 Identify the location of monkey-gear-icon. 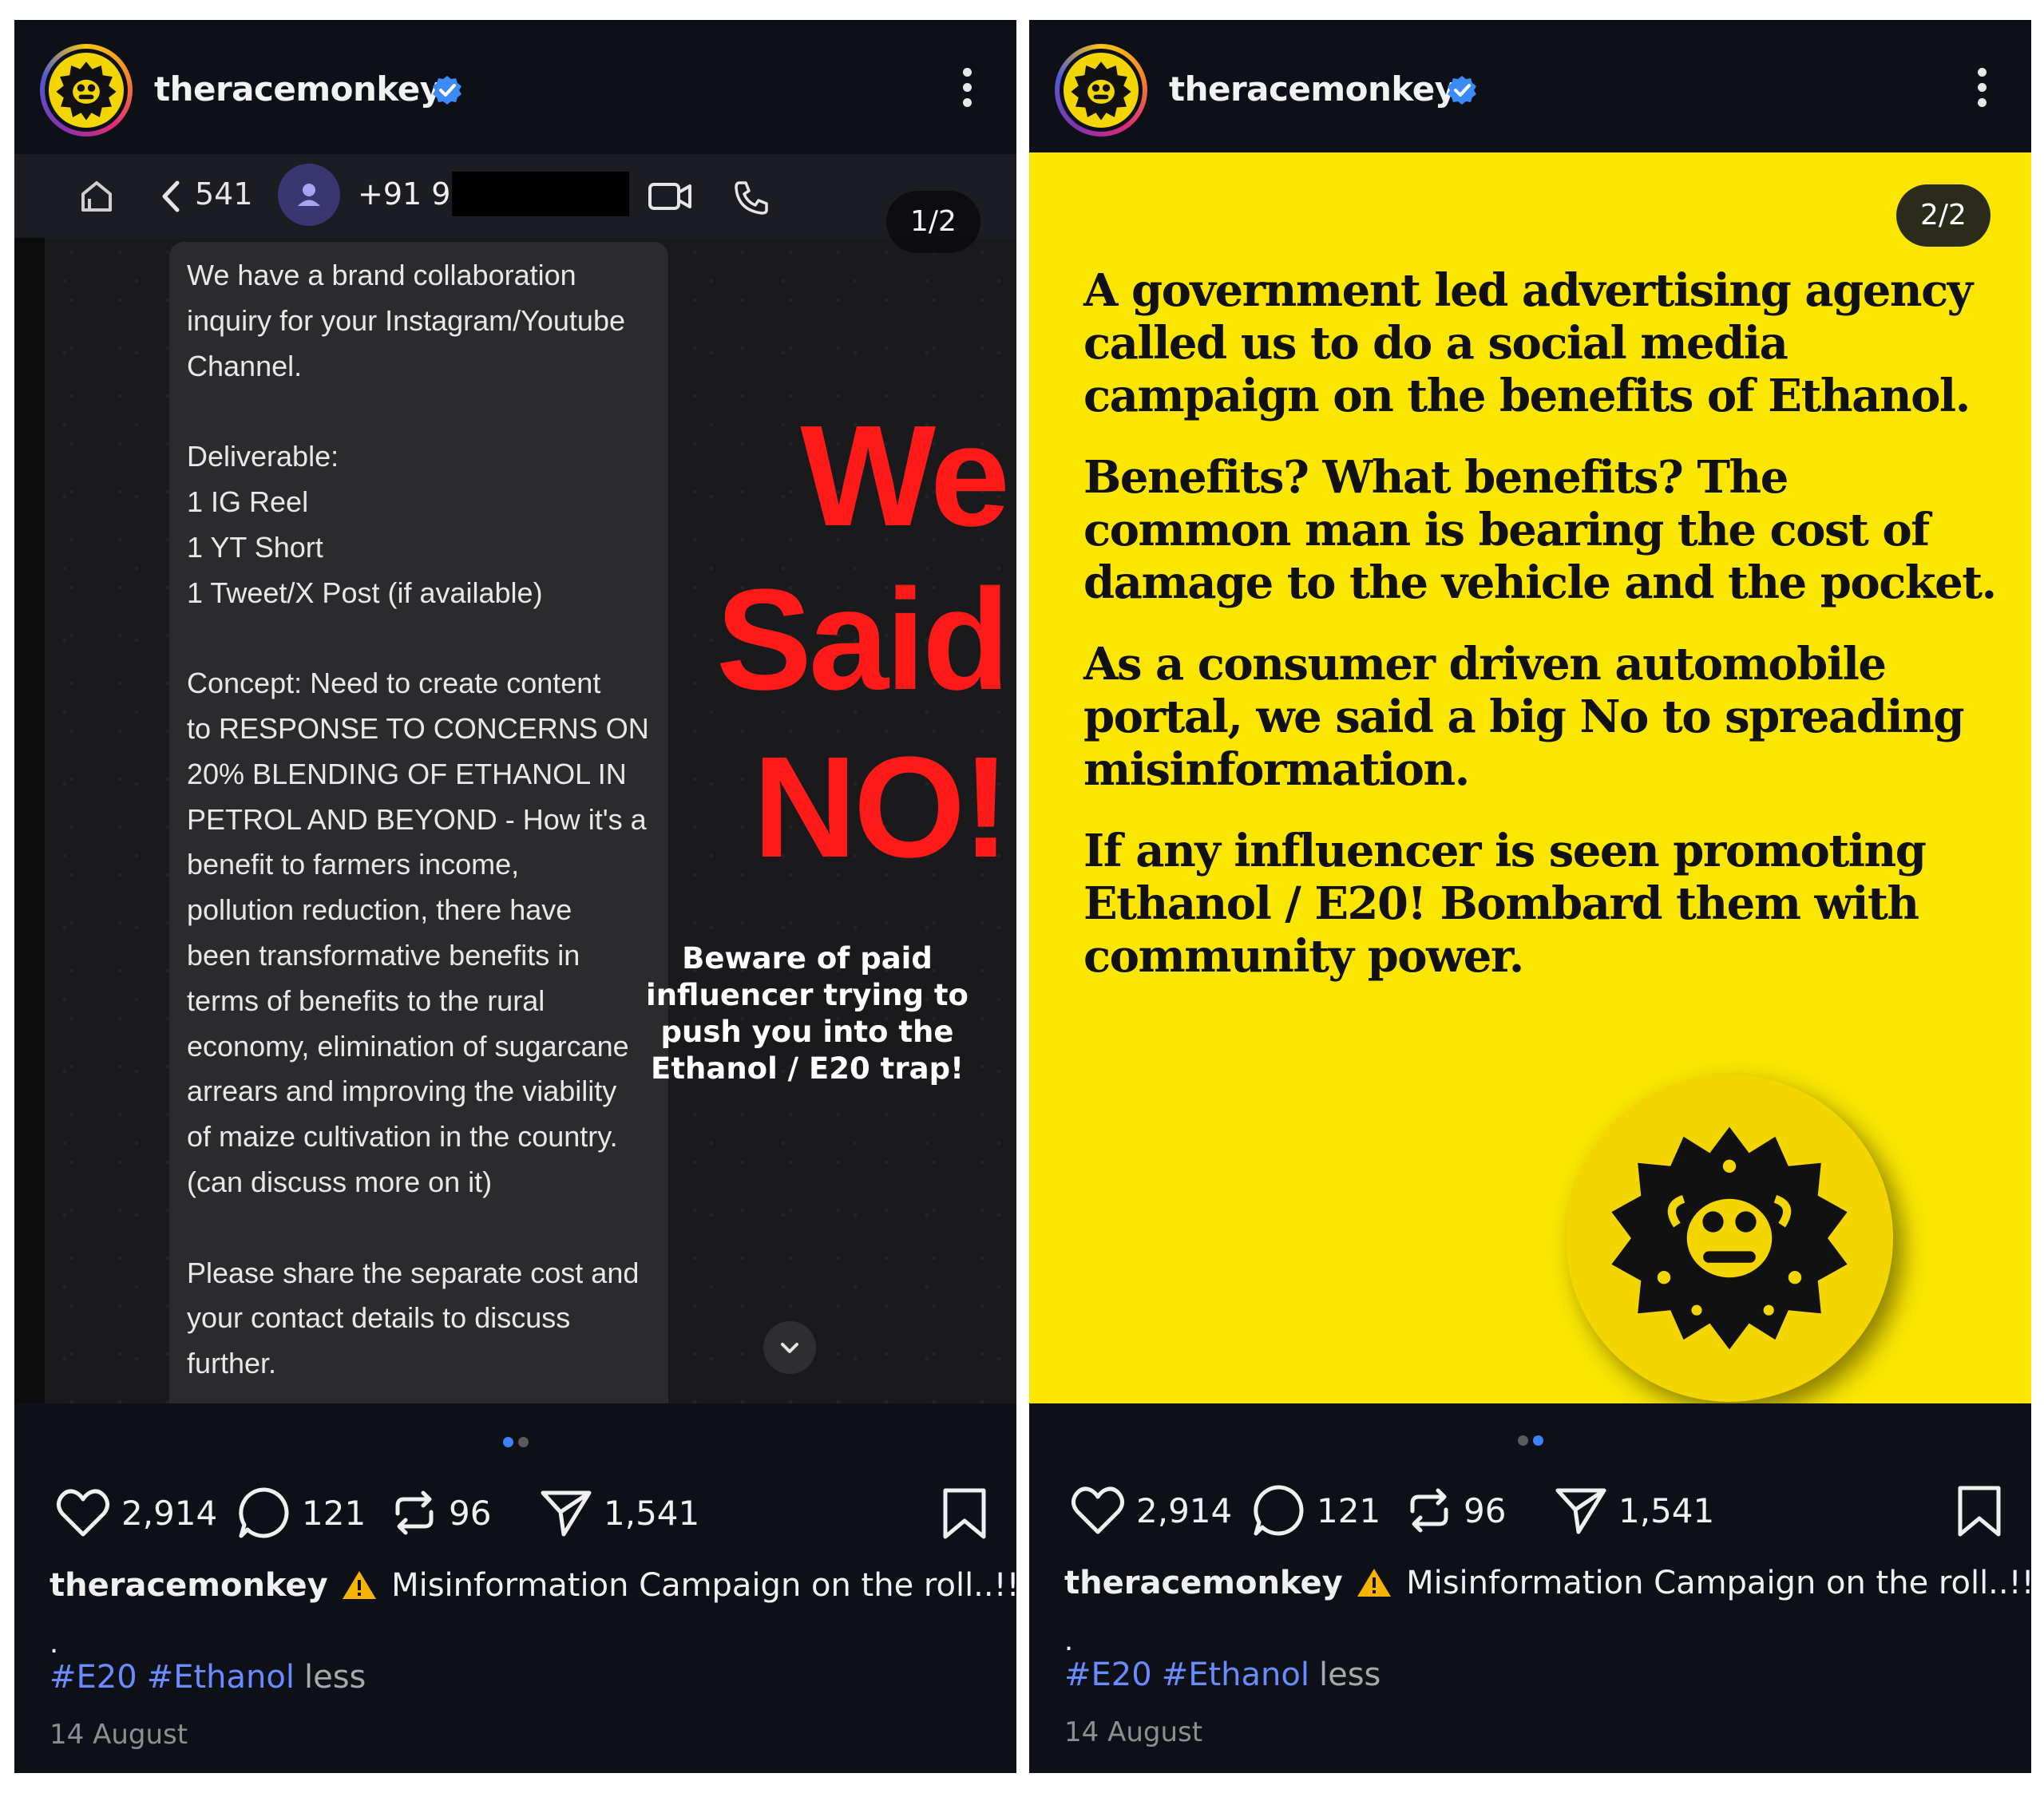
(1729, 1238).